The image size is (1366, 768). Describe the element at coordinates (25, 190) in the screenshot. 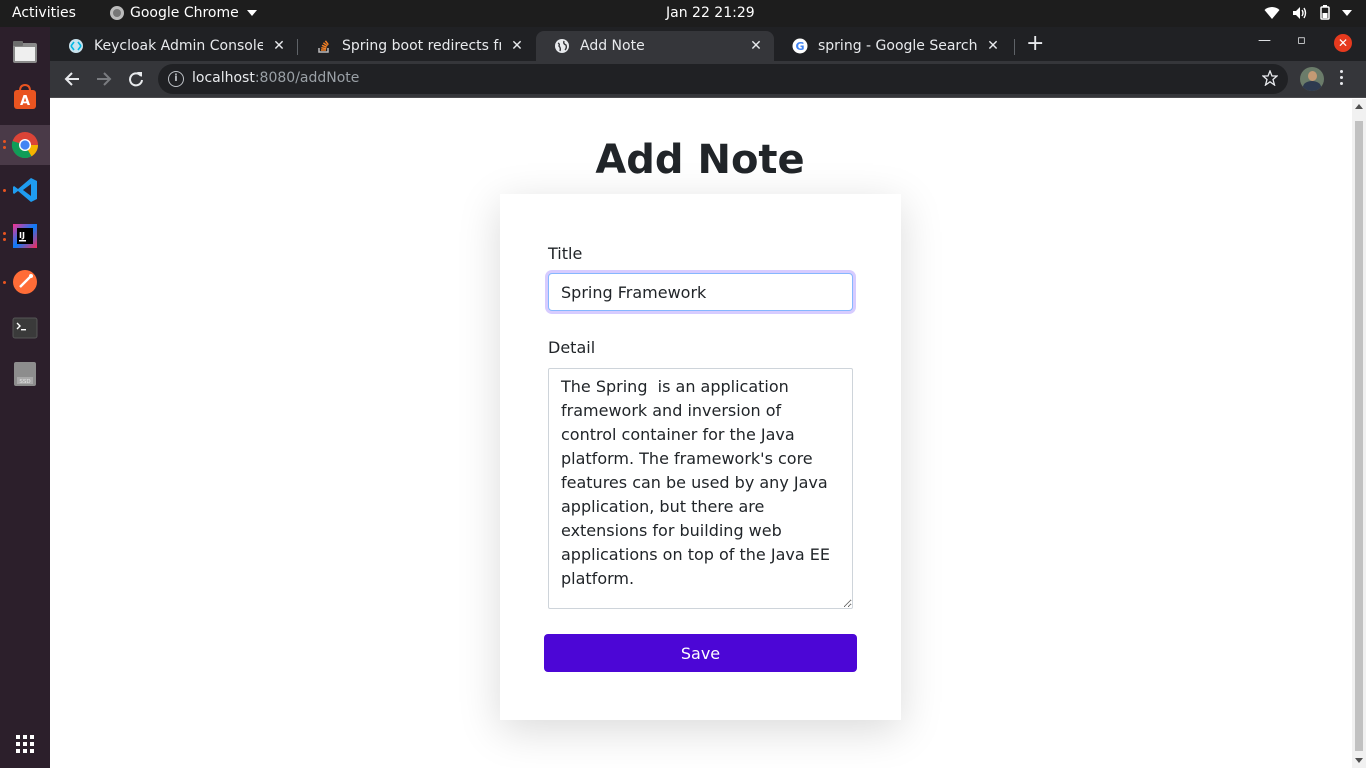

I see `vscode-icon` at that location.